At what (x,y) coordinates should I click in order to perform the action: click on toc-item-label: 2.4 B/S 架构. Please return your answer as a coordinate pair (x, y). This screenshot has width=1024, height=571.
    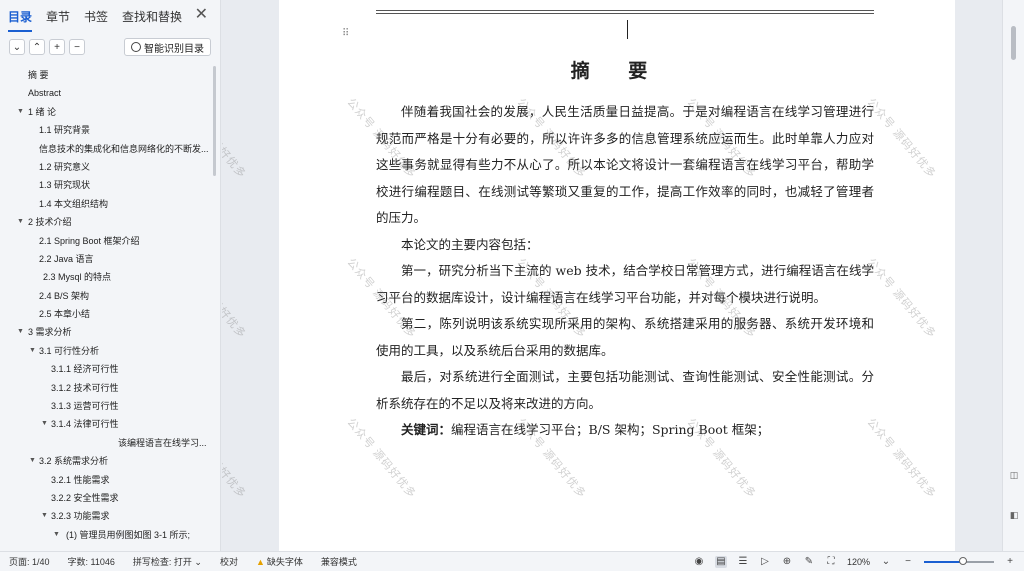
    Looking at the image, I should click on (64, 295).